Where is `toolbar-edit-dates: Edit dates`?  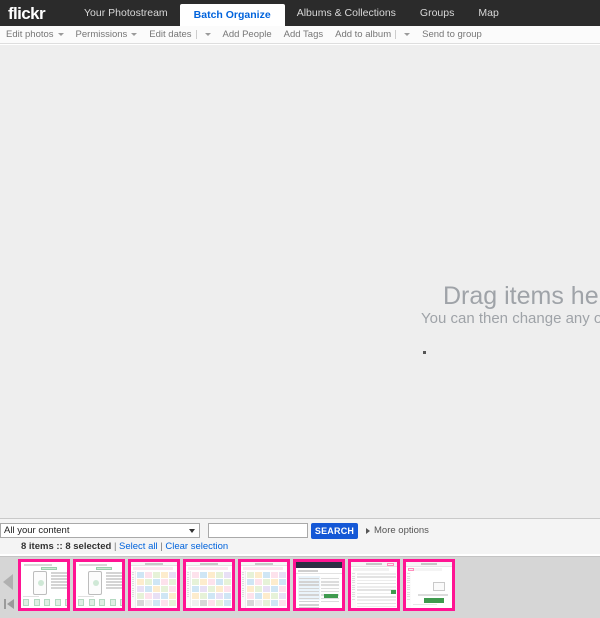
toolbar-edit-dates: Edit dates is located at coordinates (180, 34).